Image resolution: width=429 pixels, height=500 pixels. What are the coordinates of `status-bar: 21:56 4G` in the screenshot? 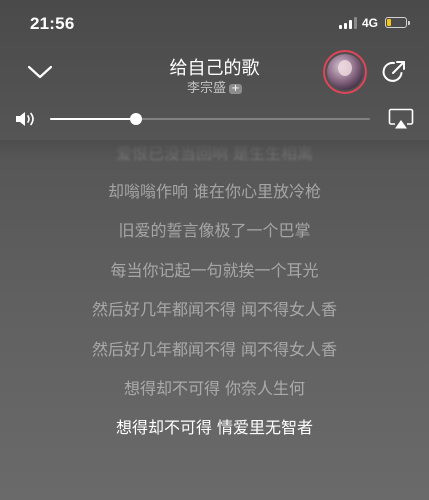 It's located at (214, 22).